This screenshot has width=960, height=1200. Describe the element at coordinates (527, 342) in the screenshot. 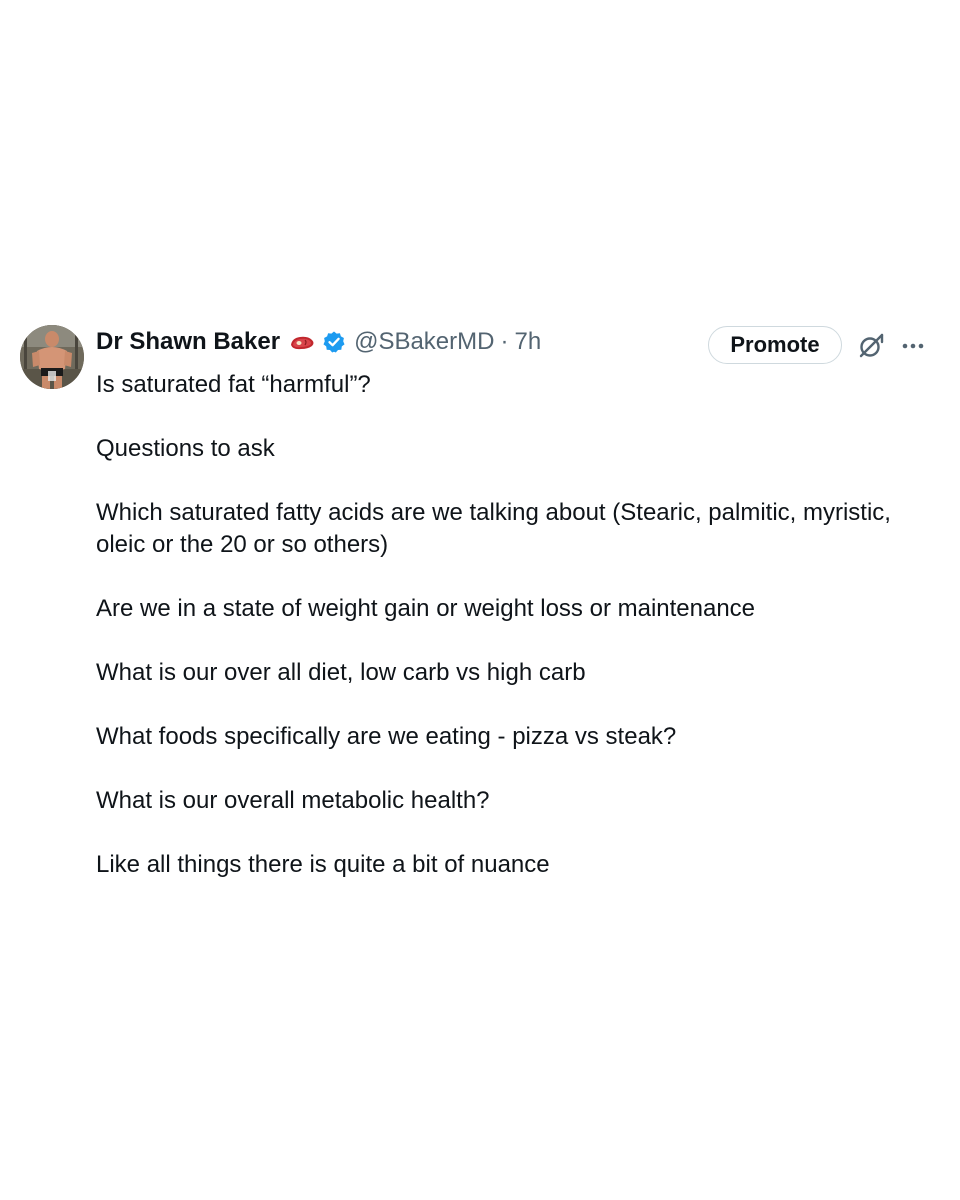

I see `timestamp: 7h` at that location.